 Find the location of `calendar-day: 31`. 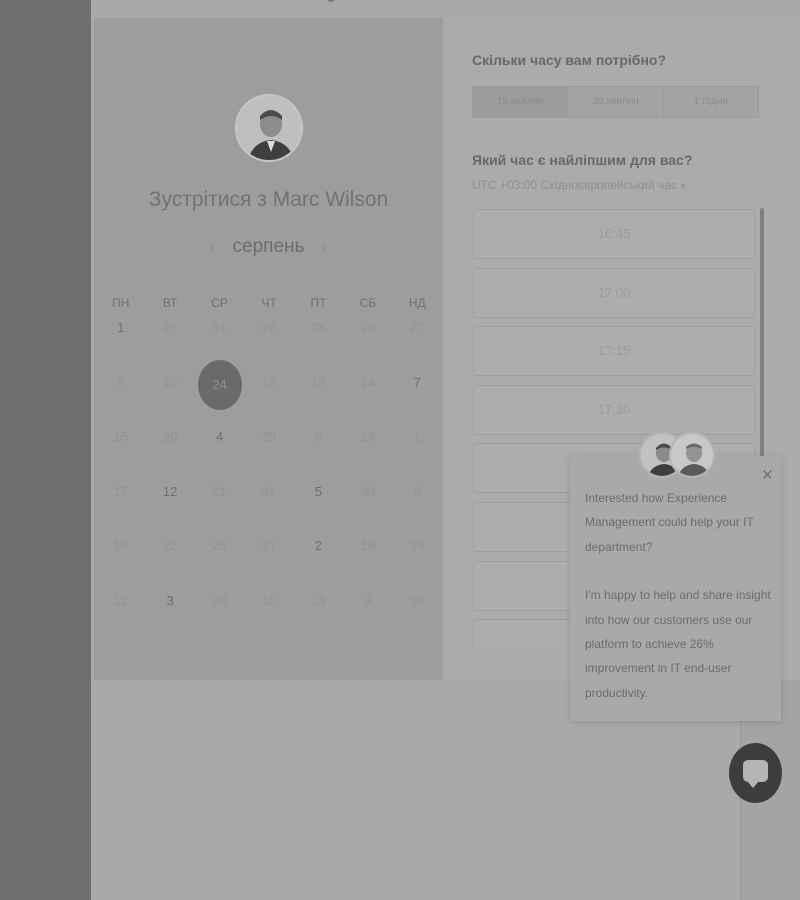

calendar-day: 31 is located at coordinates (268, 511).